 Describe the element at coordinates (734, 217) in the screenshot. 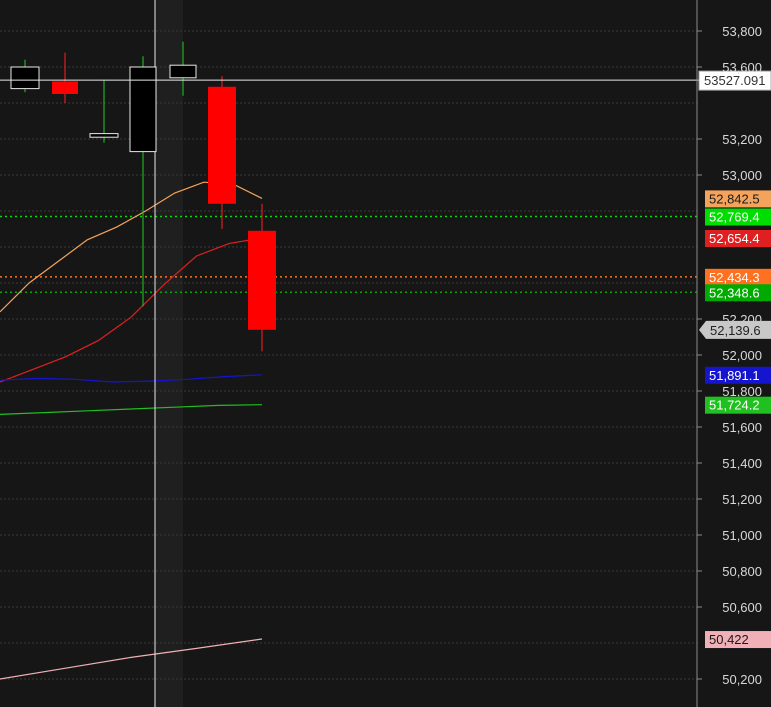

I see `price-level-tag: 52,769.4` at that location.